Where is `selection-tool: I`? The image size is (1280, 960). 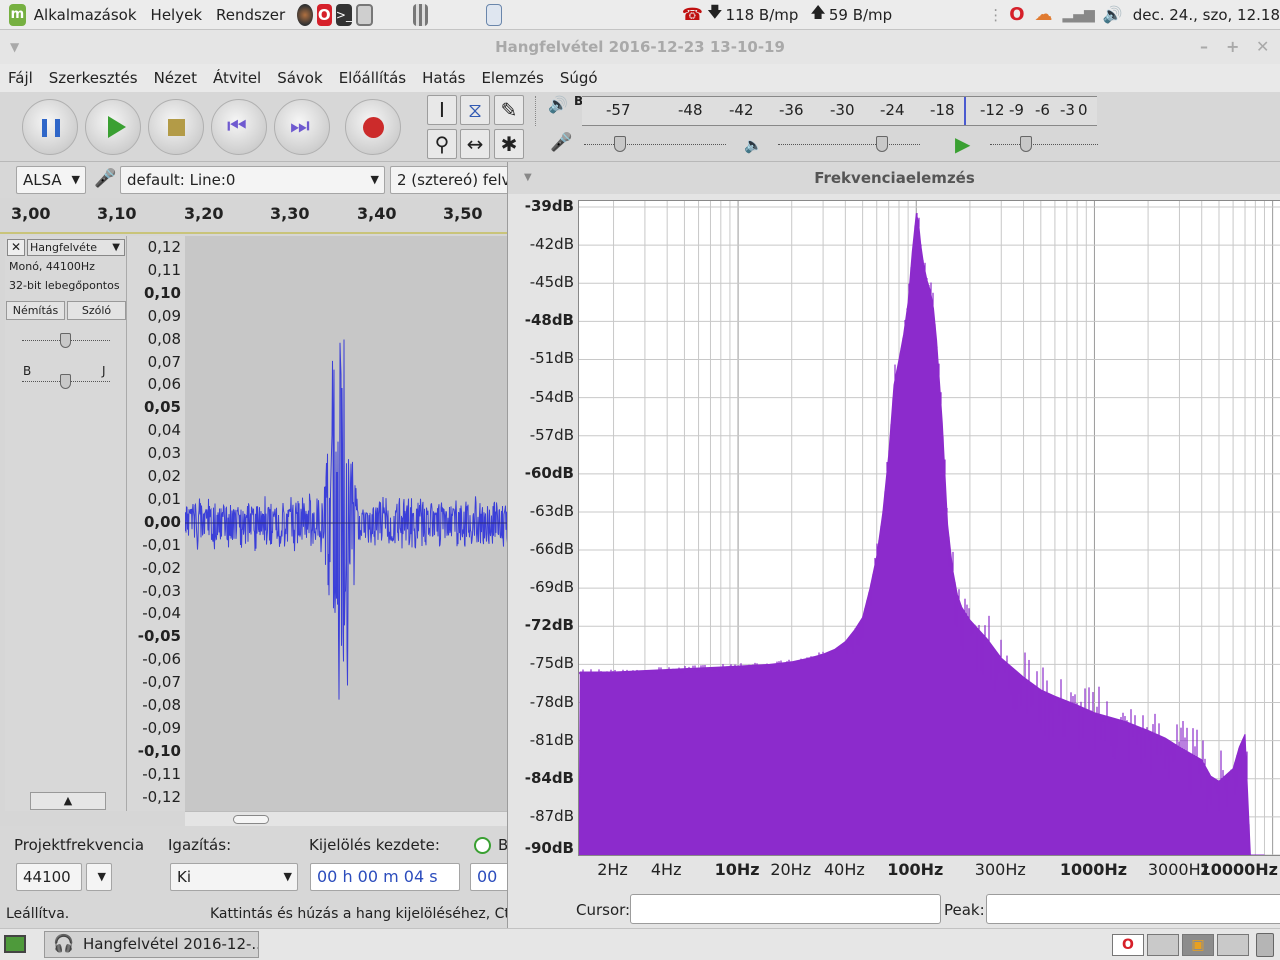
selection-tool: I is located at coordinates (442, 110).